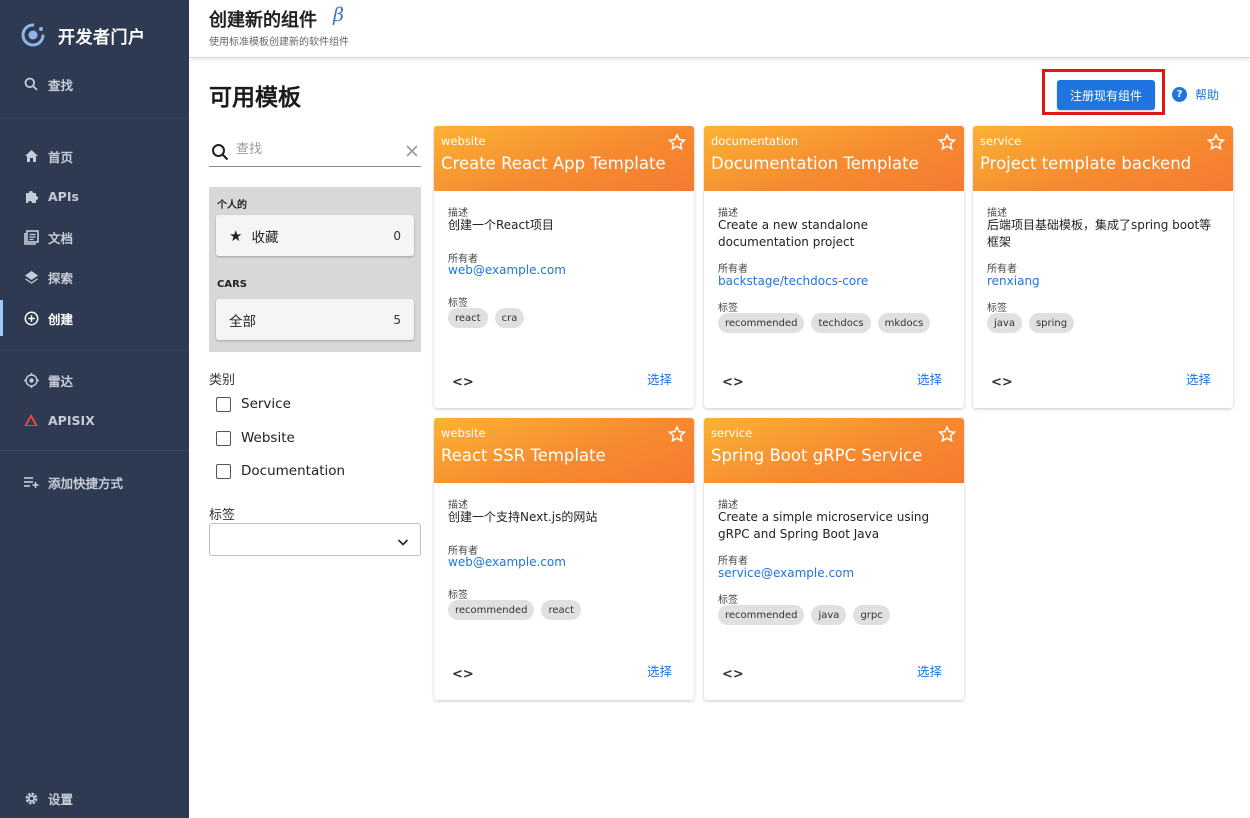 This screenshot has width=1250, height=818. I want to click on brand-title: 开发者门户, so click(102, 37).